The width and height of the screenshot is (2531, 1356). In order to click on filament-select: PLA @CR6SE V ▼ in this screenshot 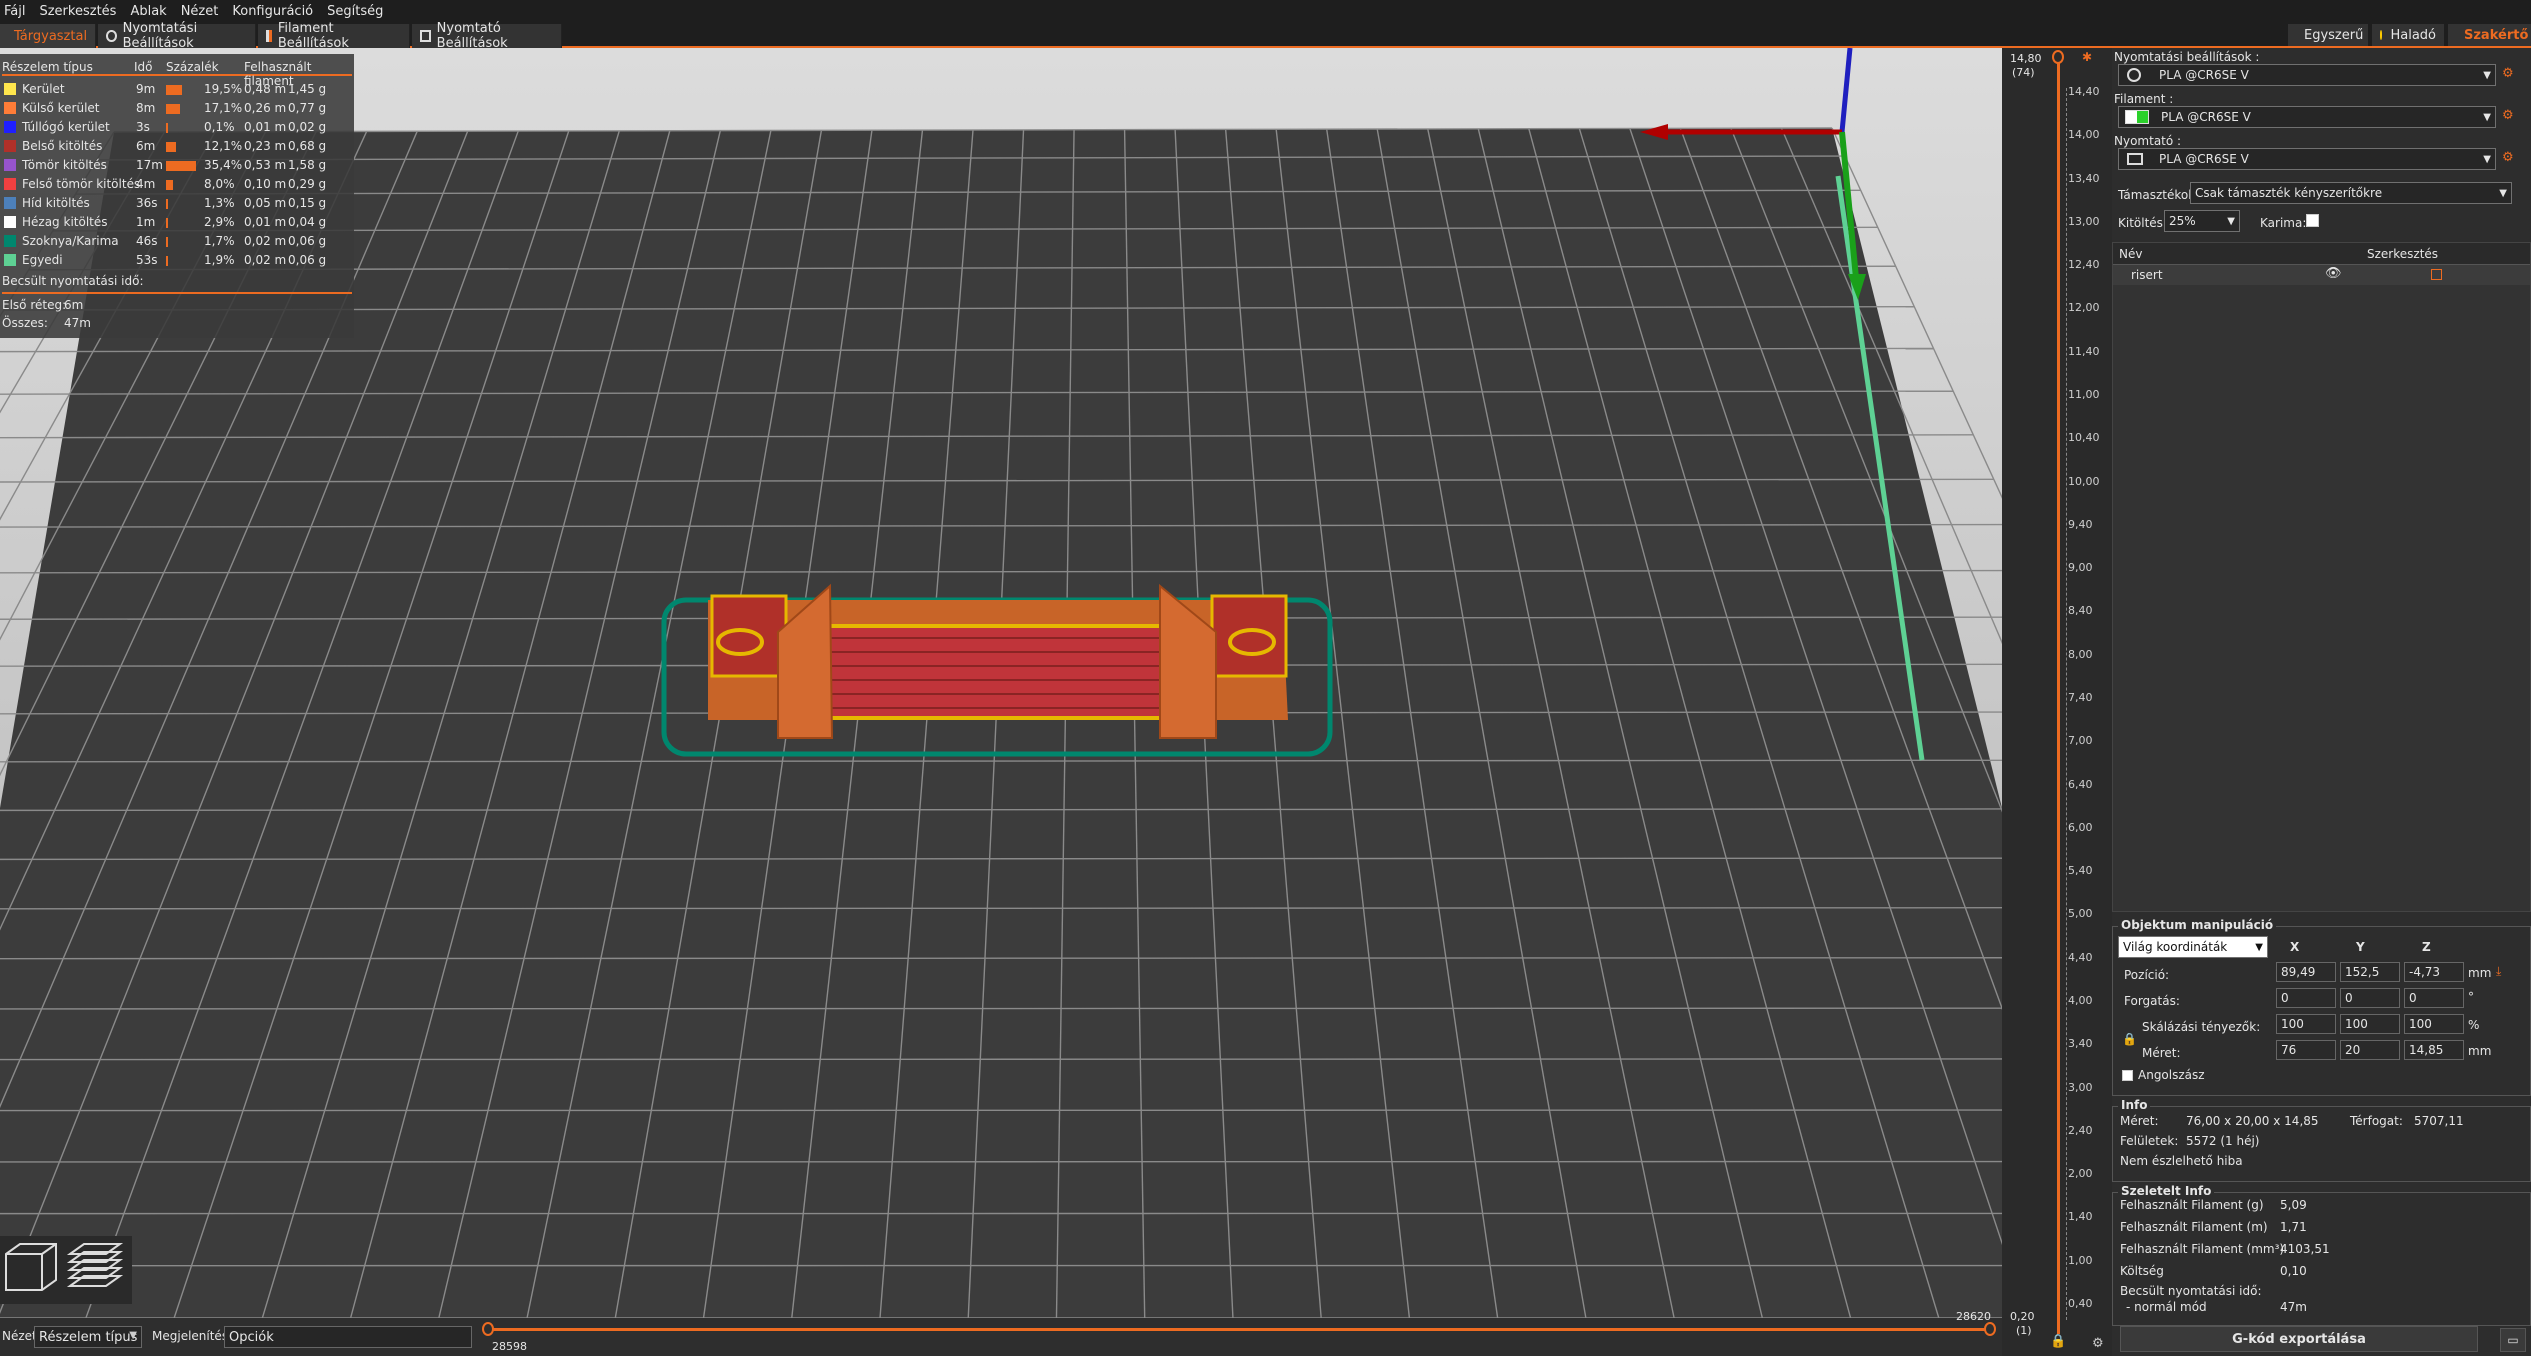, I will do `click(2307, 117)`.